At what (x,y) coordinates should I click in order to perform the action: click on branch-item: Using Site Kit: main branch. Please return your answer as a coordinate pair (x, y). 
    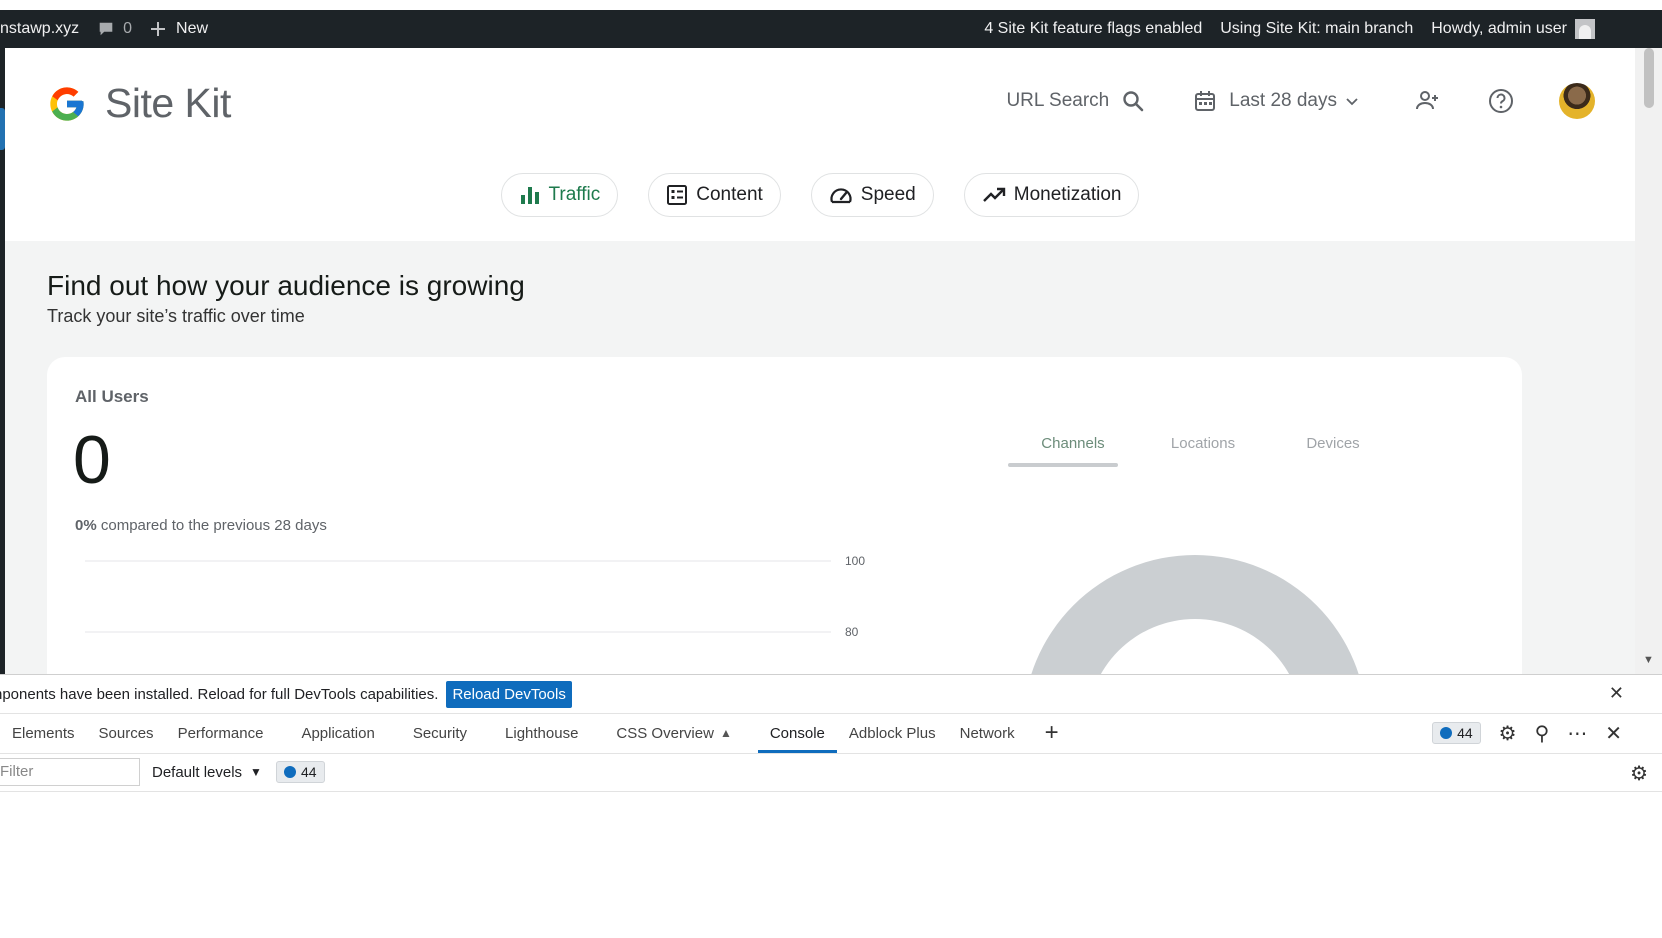
    Looking at the image, I should click on (1316, 29).